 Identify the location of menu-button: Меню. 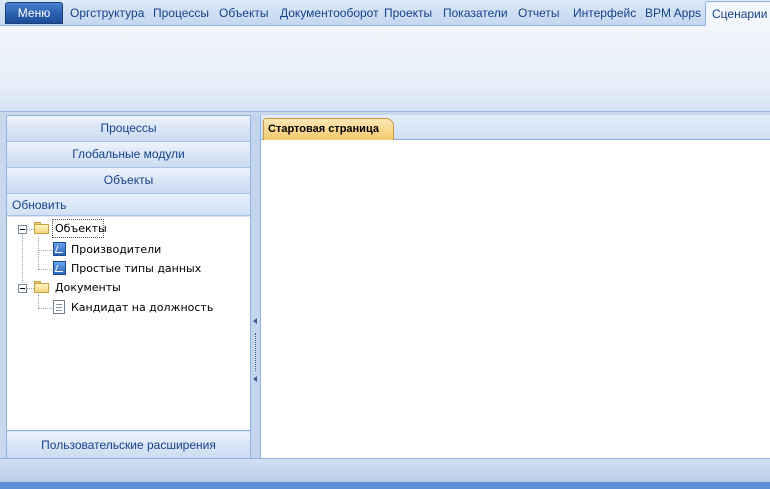
(34, 13).